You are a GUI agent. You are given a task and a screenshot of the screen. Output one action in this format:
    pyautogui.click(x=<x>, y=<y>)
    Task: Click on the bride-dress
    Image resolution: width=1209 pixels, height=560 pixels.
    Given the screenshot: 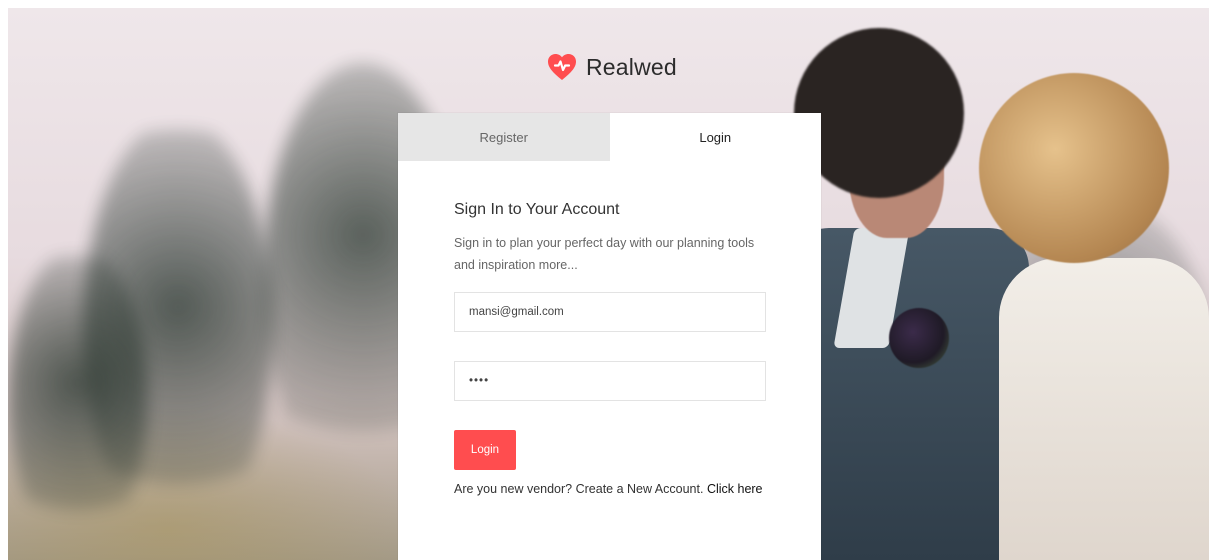 What is the action you would take?
    pyautogui.click(x=1104, y=409)
    